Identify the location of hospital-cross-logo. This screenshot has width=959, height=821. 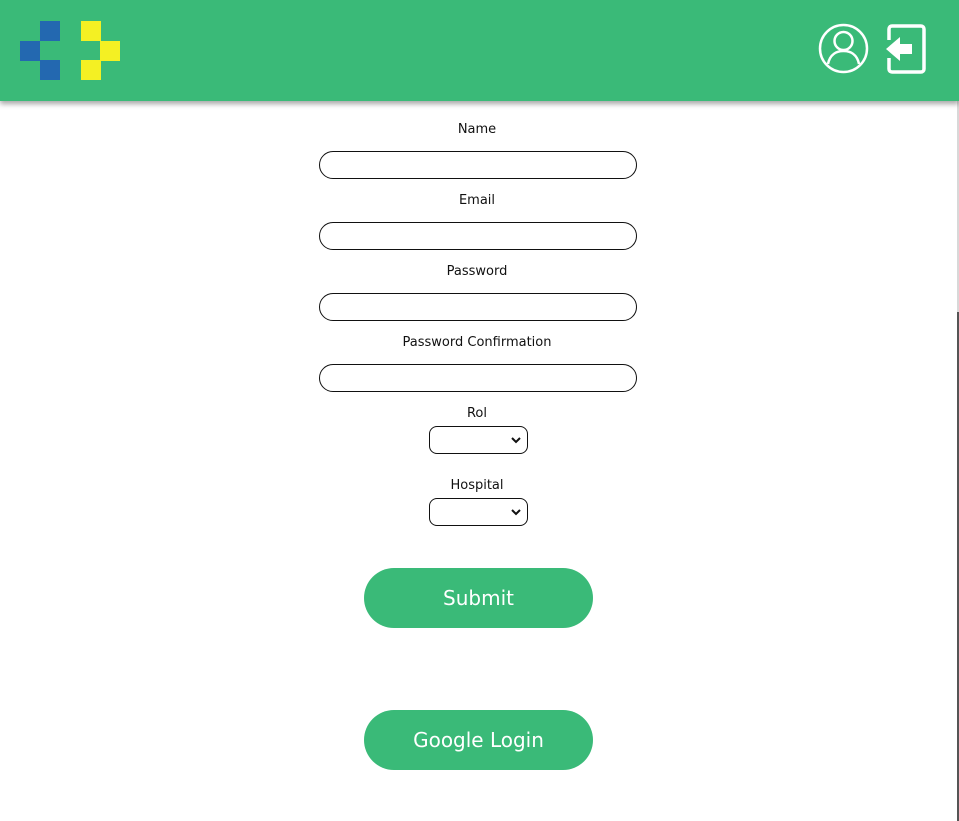
(70, 50).